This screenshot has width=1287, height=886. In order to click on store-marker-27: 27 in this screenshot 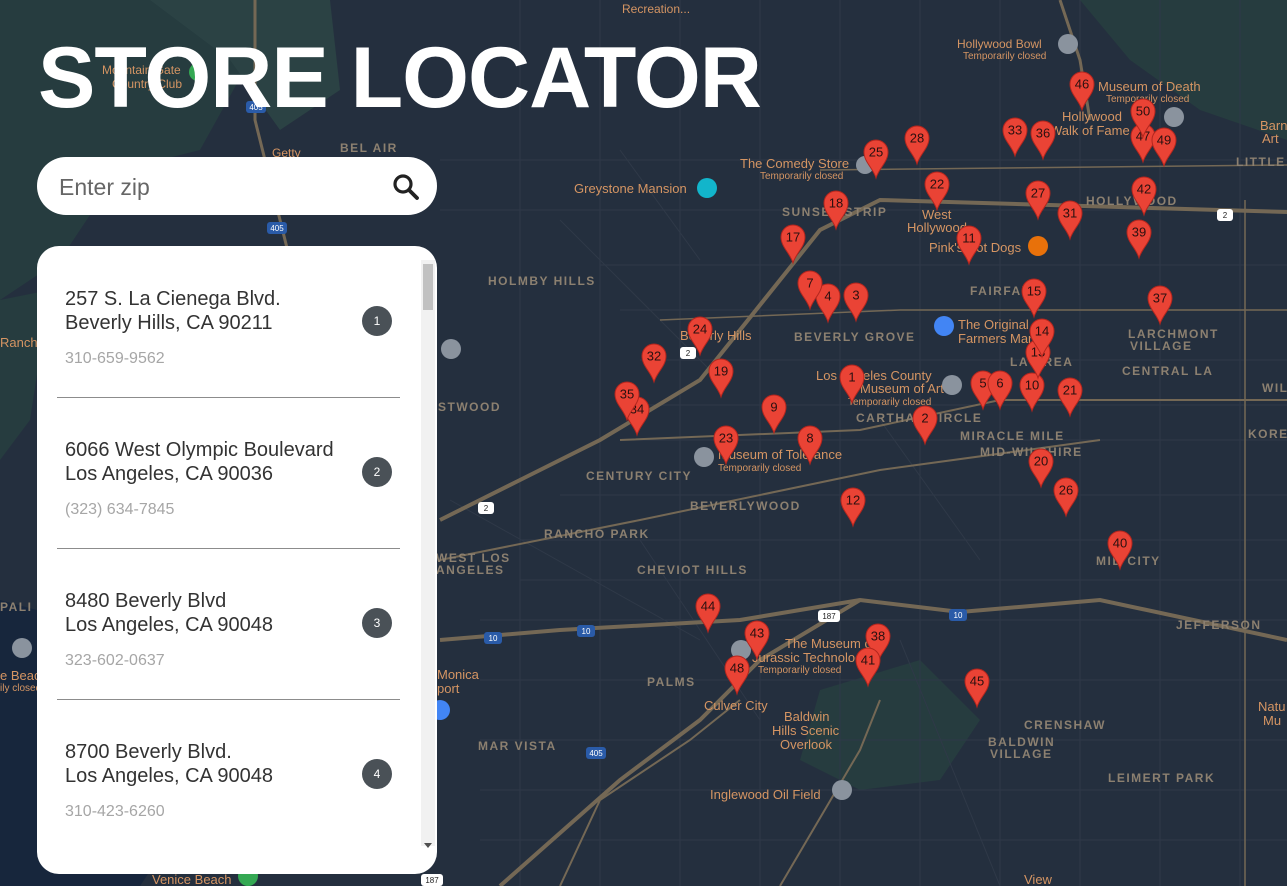, I will do `click(1038, 200)`.